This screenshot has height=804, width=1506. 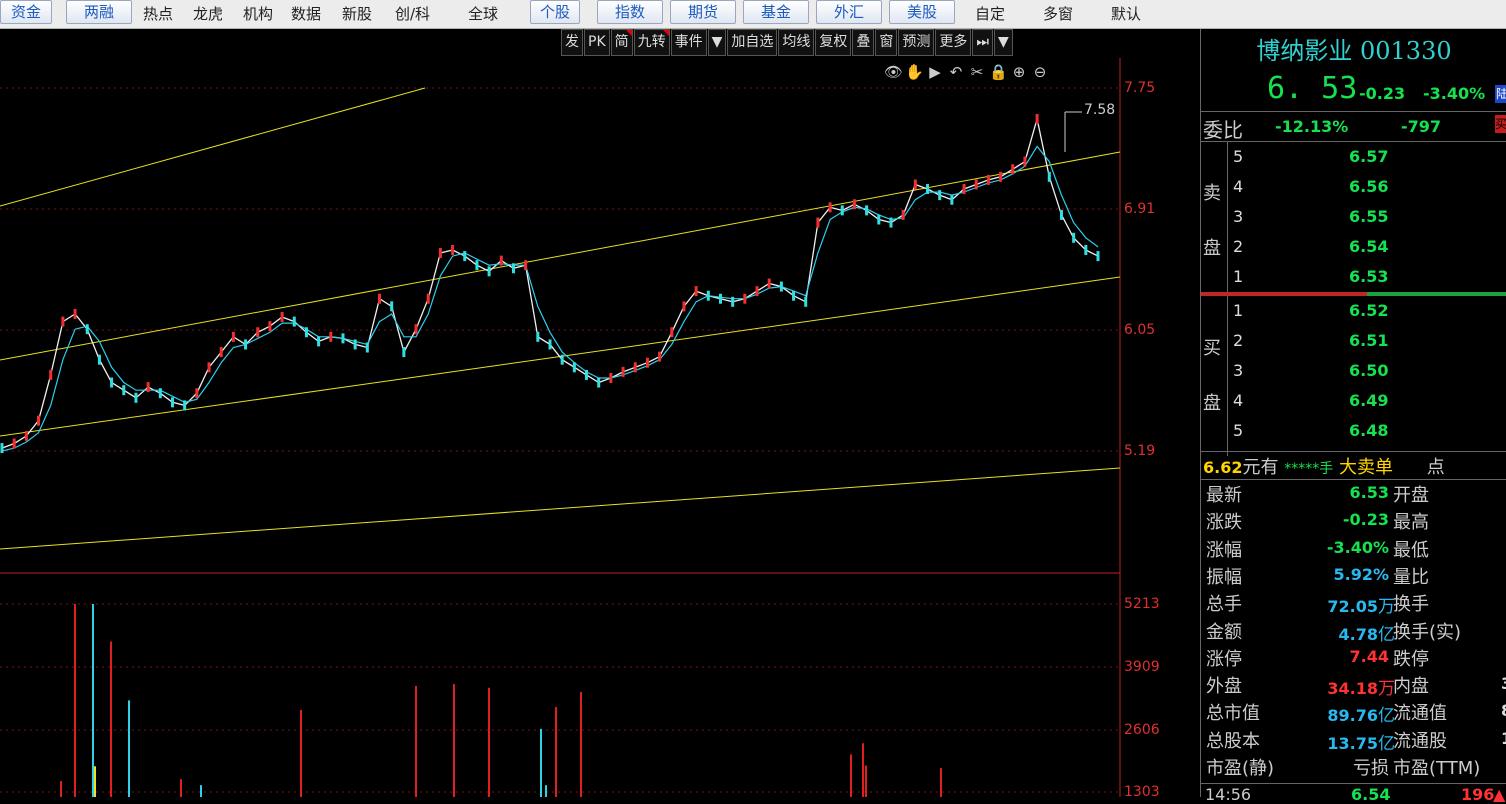 What do you see at coordinates (1353, 252) in the screenshot?
I see `asks-row: 2 6.54` at bounding box center [1353, 252].